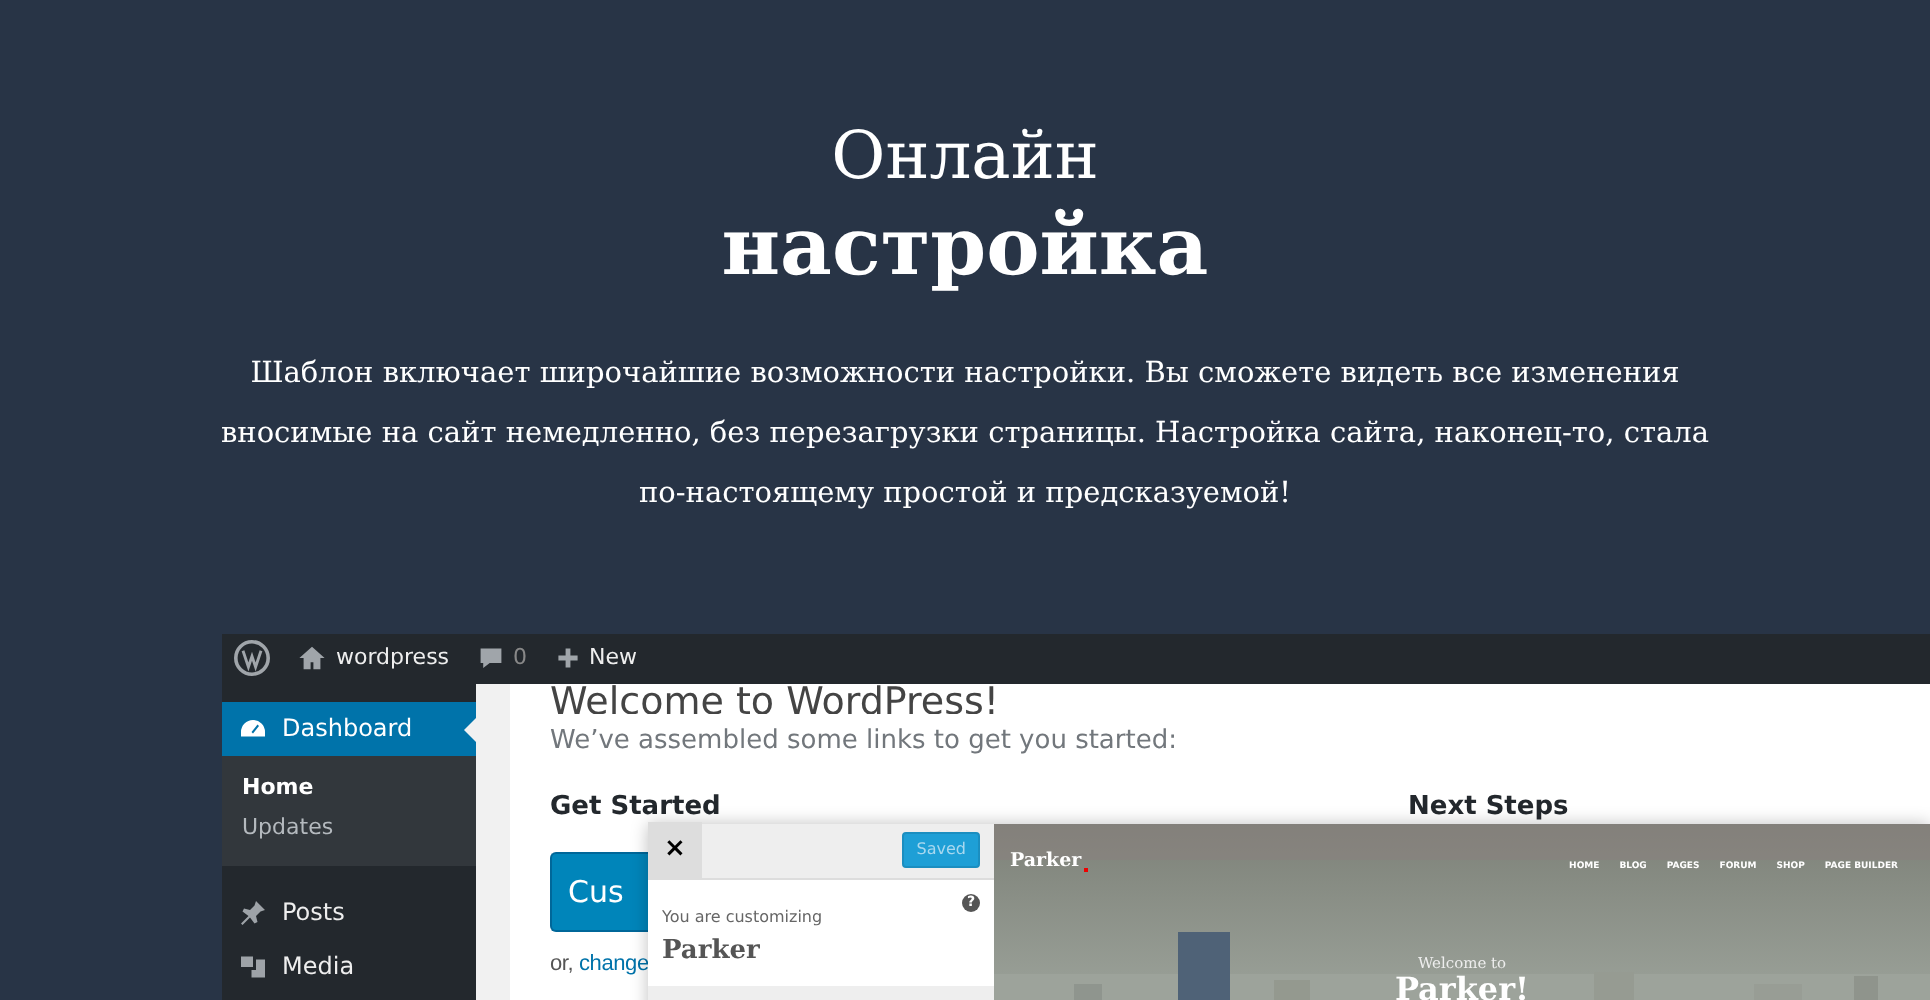  Describe the element at coordinates (675, 850) in the screenshot. I see `close-button: ×` at that location.